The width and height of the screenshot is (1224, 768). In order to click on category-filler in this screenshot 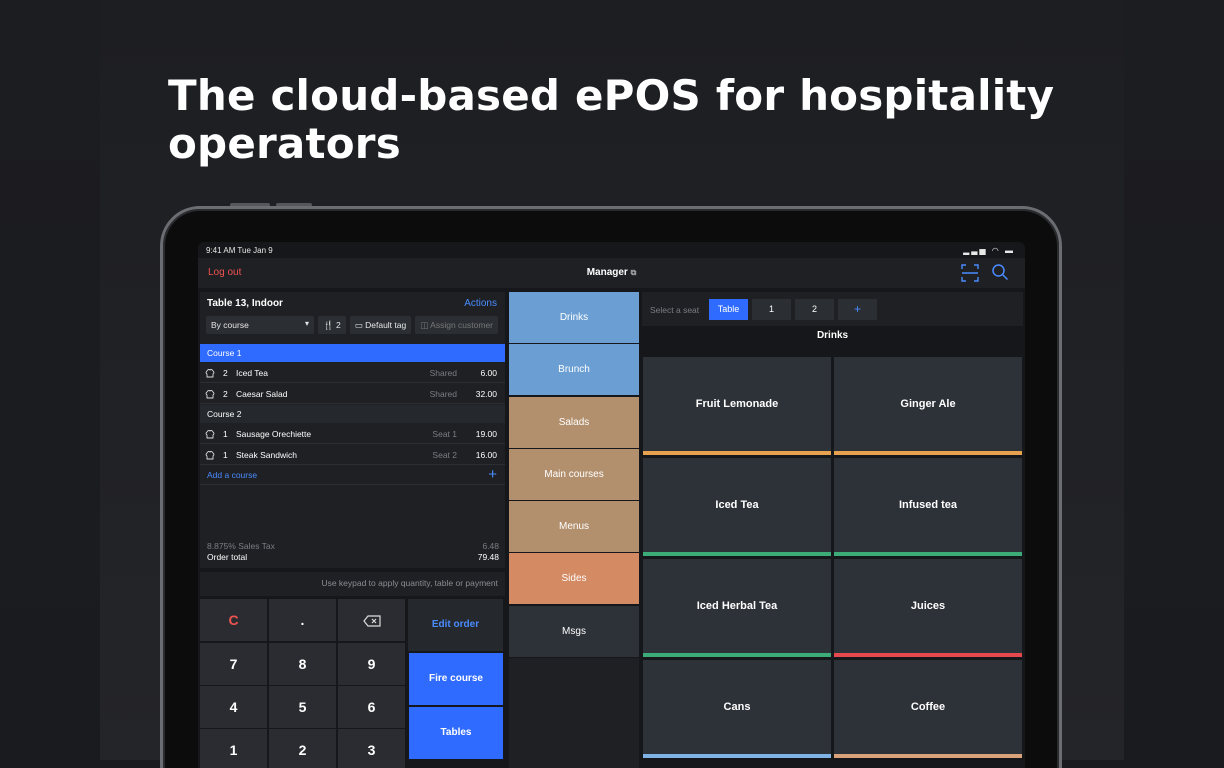, I will do `click(574, 713)`.